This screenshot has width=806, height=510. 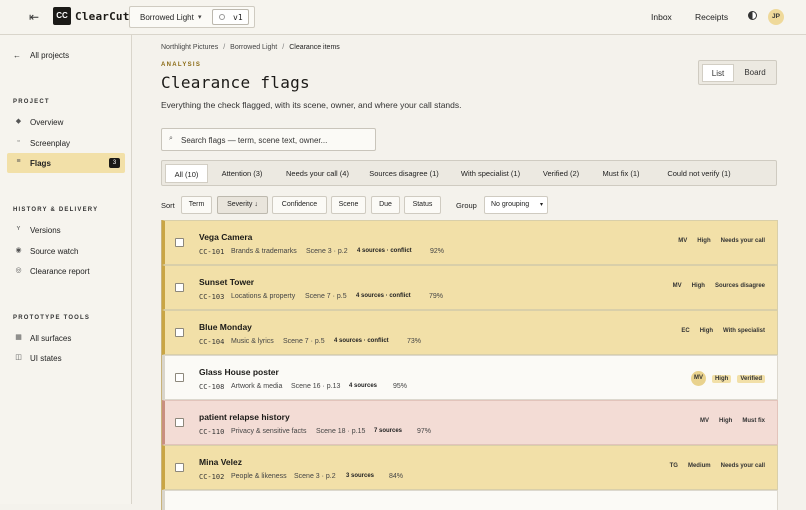 What do you see at coordinates (238, 17) in the screenshot?
I see `version-label: v1` at bounding box center [238, 17].